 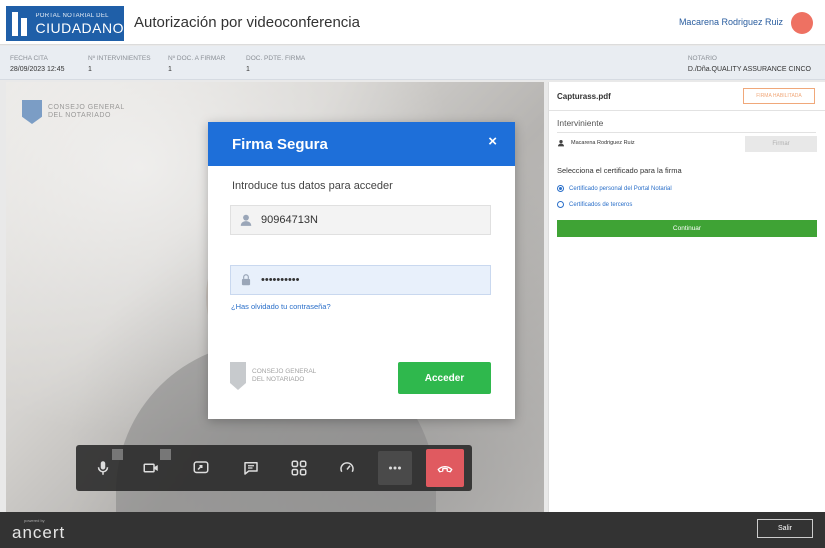 What do you see at coordinates (278, 379) in the screenshot?
I see `cgn-line2: DEL NOTARIADO` at bounding box center [278, 379].